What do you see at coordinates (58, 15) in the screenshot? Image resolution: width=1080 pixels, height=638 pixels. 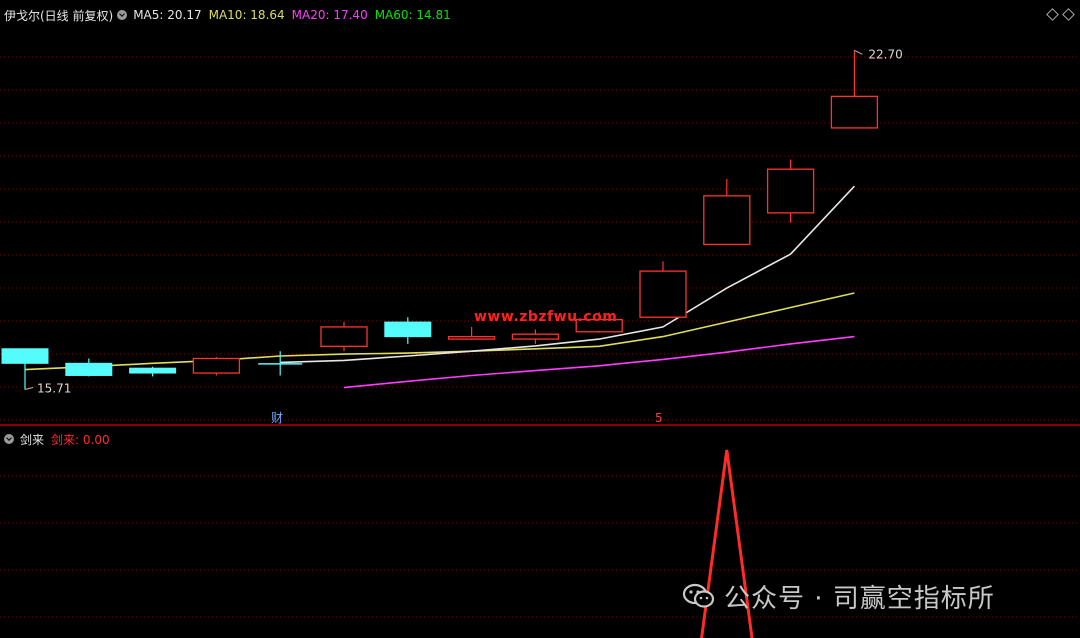 I see `stock-title: 伊戈尔(日线 前复权)` at bounding box center [58, 15].